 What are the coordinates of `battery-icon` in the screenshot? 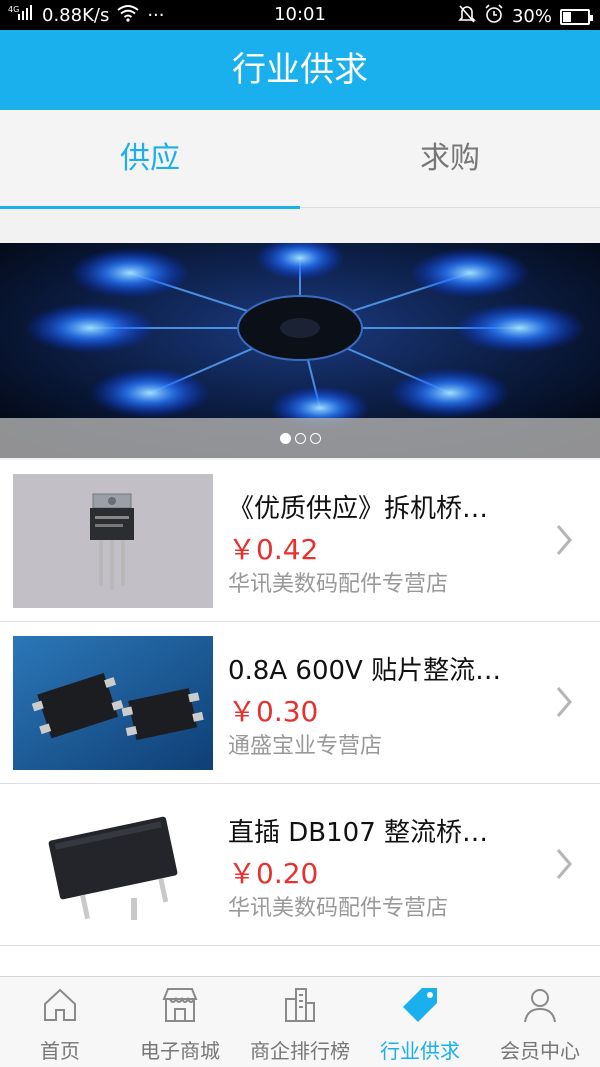 It's located at (576, 16).